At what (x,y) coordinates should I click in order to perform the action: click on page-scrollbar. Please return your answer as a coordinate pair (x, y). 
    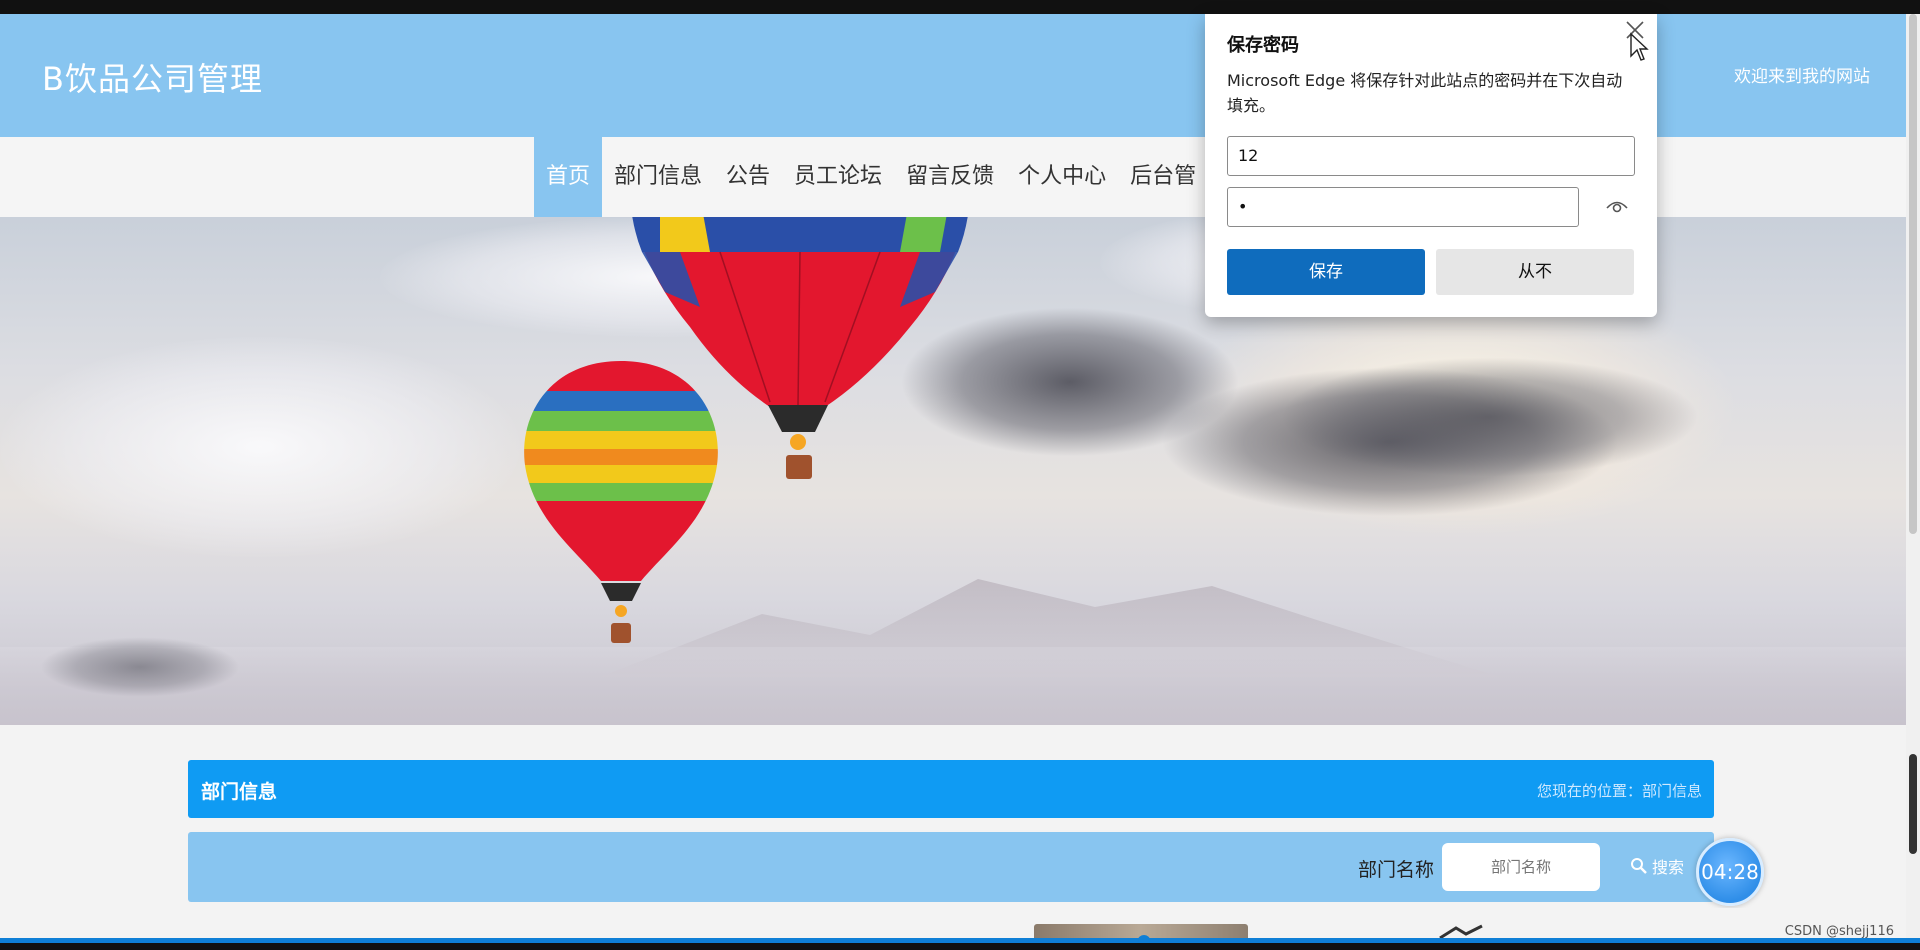
    Looking at the image, I should click on (1913, 476).